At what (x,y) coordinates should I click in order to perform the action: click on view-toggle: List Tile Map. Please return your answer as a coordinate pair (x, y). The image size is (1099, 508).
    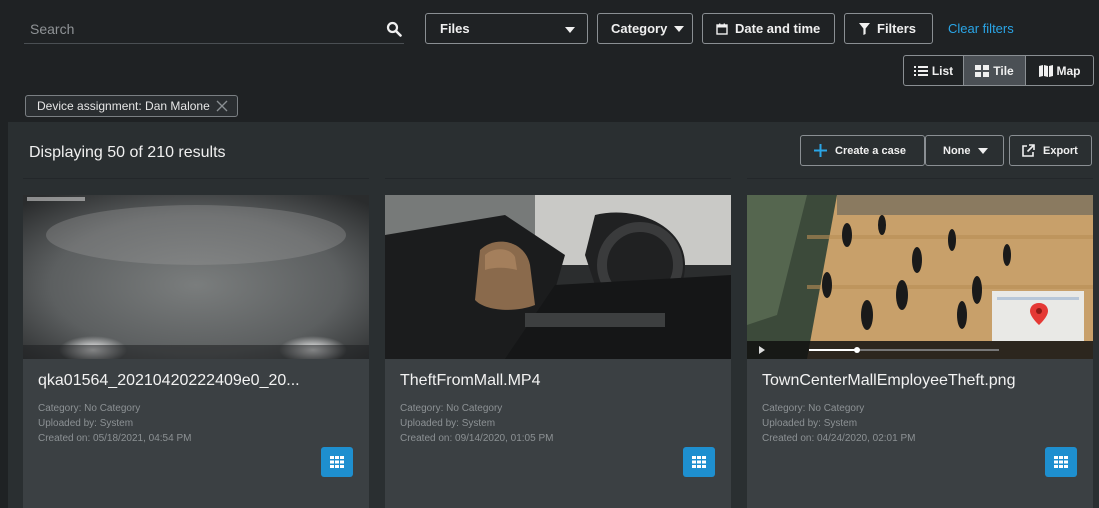
    Looking at the image, I should click on (998, 70).